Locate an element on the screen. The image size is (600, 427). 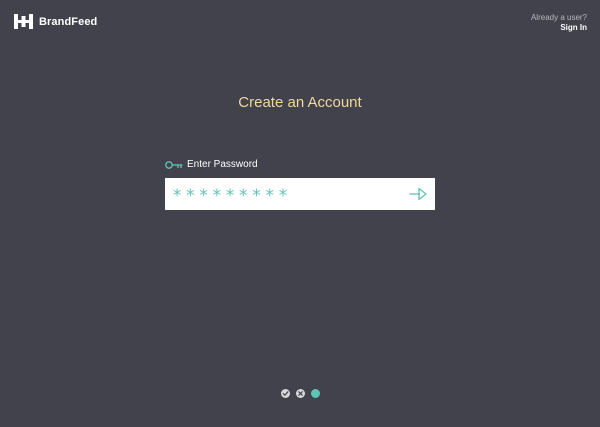
password-field is located at coordinates (300, 194).